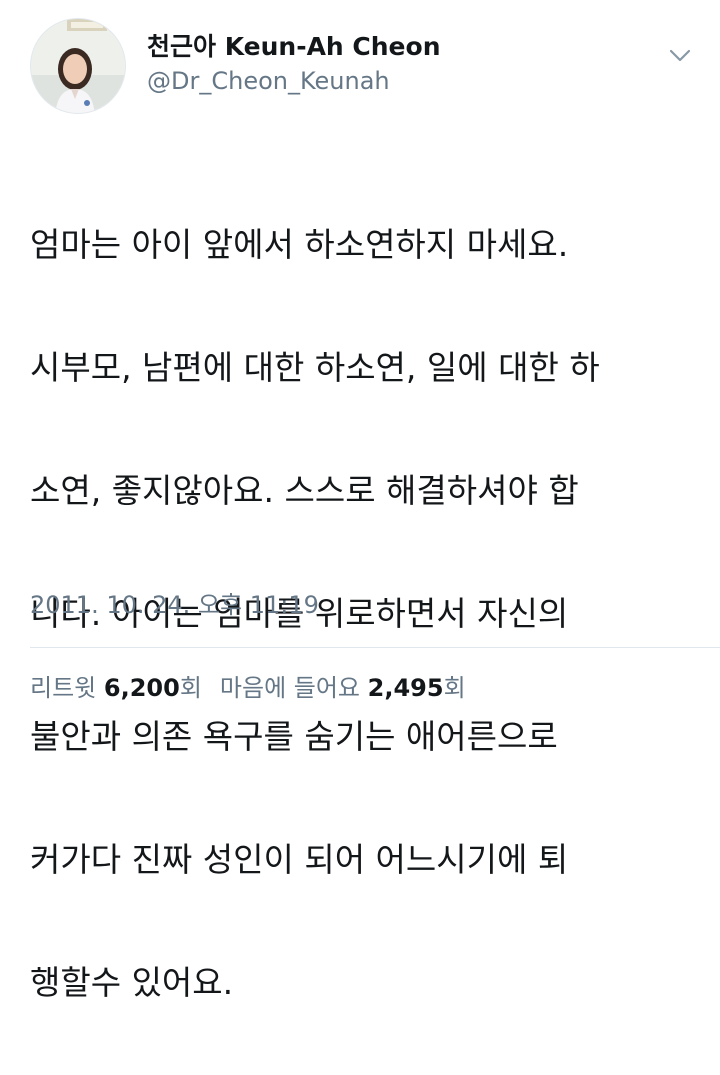 This screenshot has height=1075, width=720. I want to click on user-handle: @Dr_Cheon_Keunah, so click(294, 81).